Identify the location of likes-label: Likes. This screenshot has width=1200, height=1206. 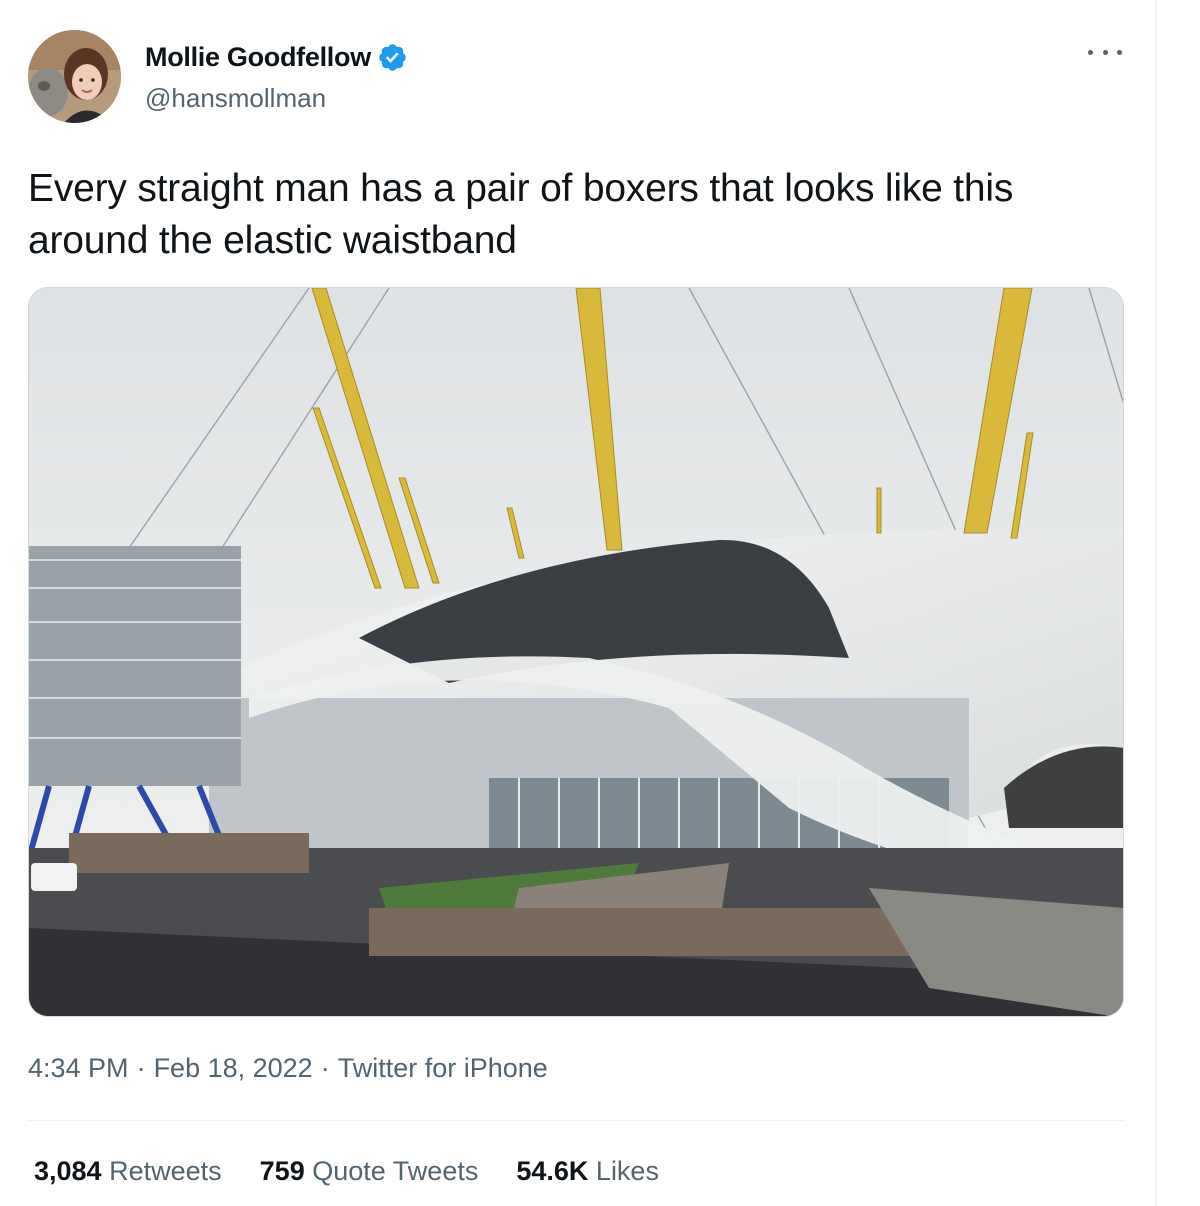
(627, 1171).